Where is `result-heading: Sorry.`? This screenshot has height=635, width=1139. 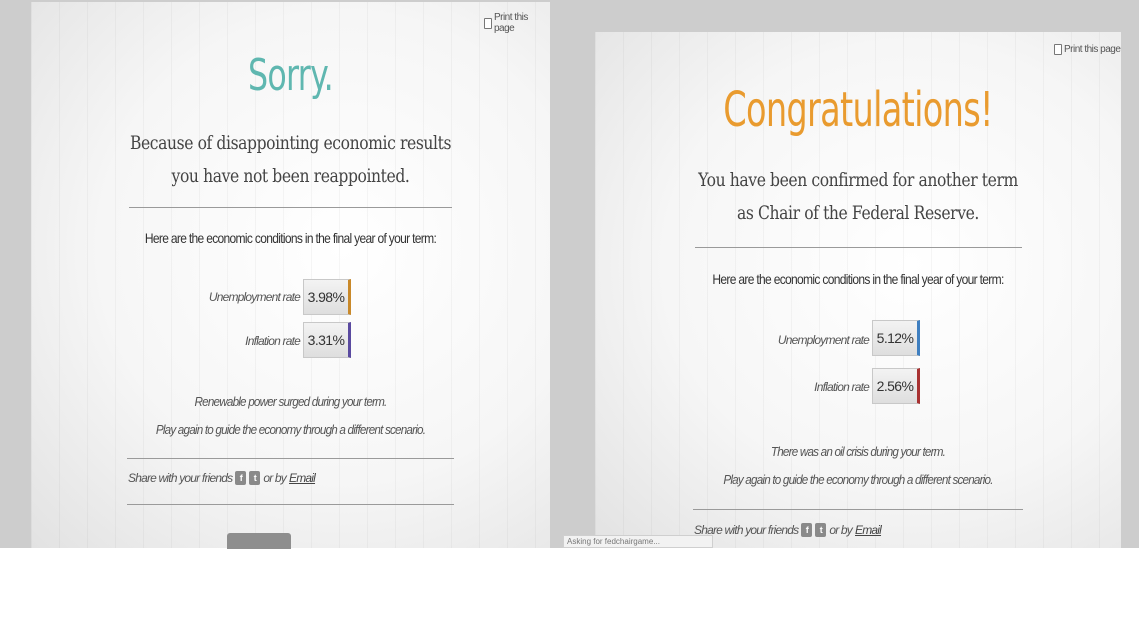 result-heading: Sorry. is located at coordinates (290, 75).